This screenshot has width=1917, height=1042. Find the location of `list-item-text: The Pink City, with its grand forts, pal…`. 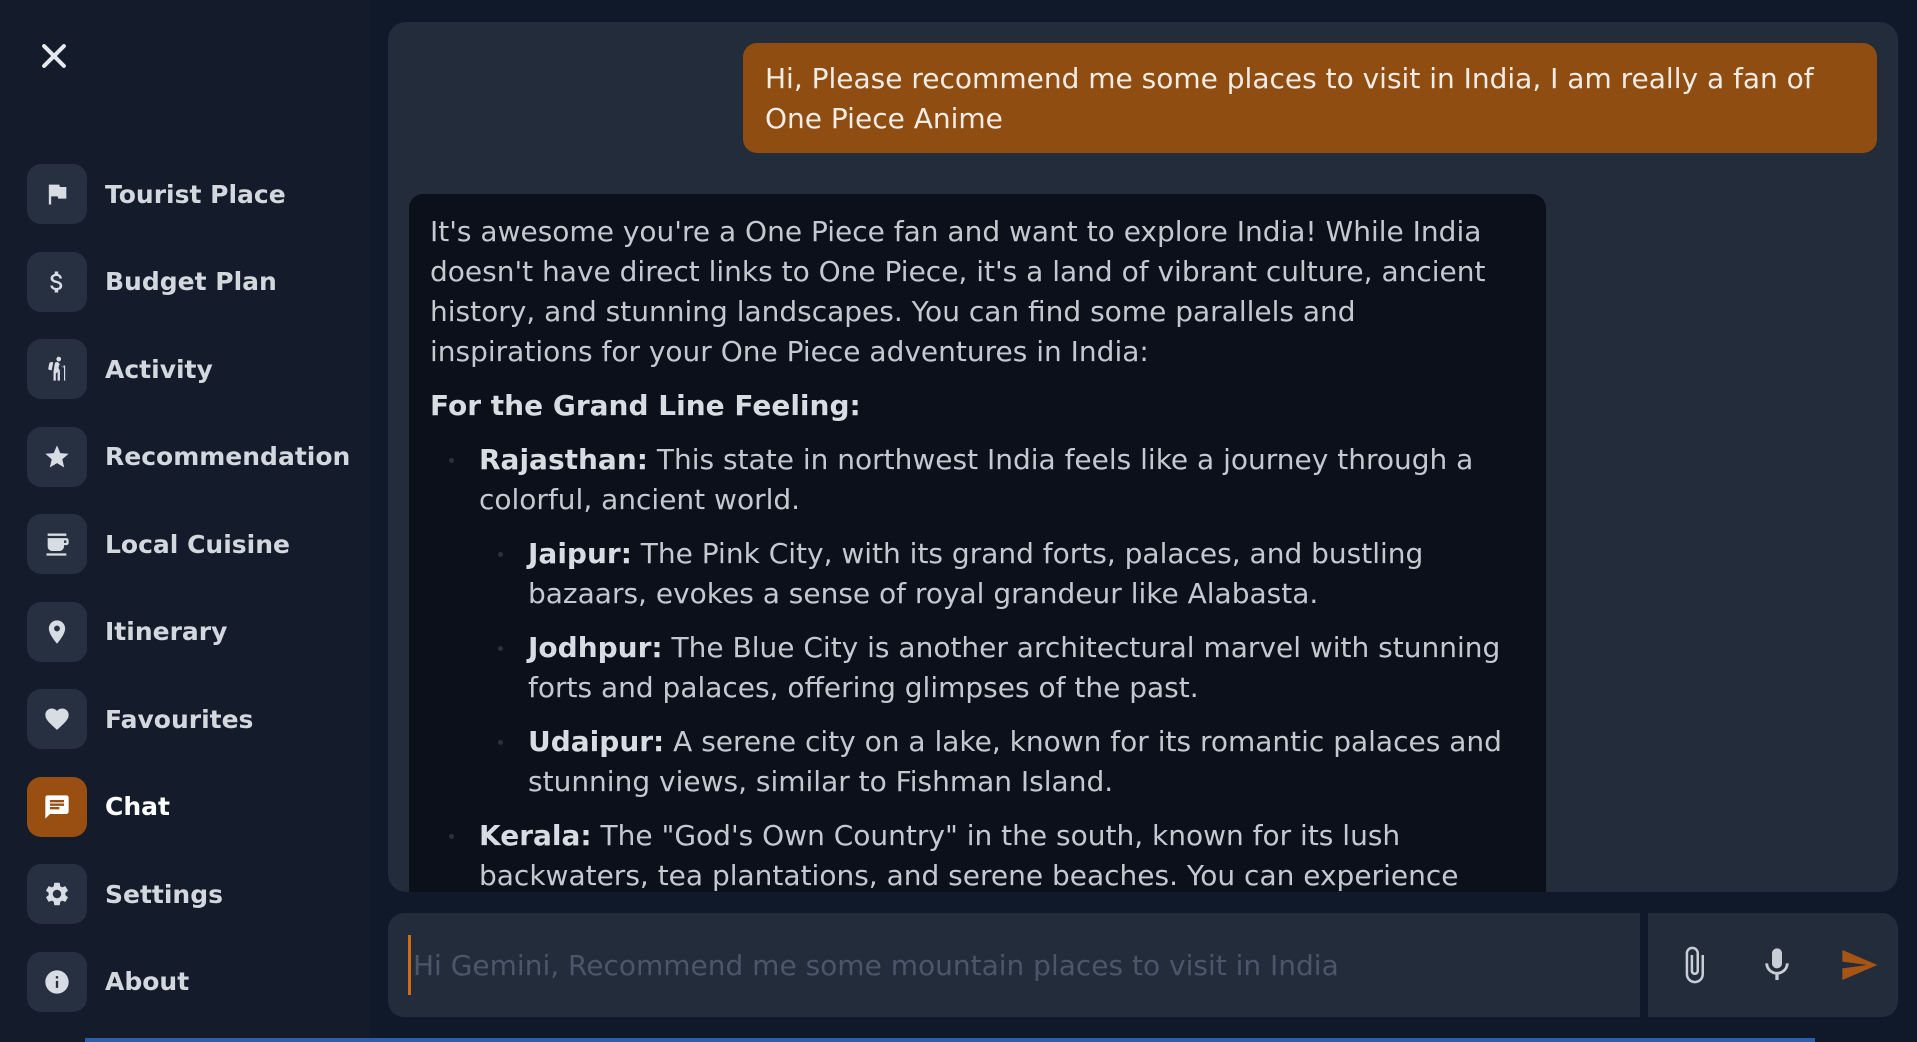

list-item-text: The Pink City, with its grand forts, pal… is located at coordinates (976, 573).